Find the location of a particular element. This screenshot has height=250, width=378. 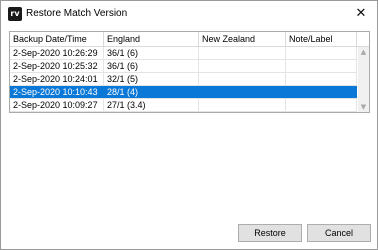

table-row: 2-Sep-2020 10:26:29 36/1 (6) is located at coordinates (183, 53).